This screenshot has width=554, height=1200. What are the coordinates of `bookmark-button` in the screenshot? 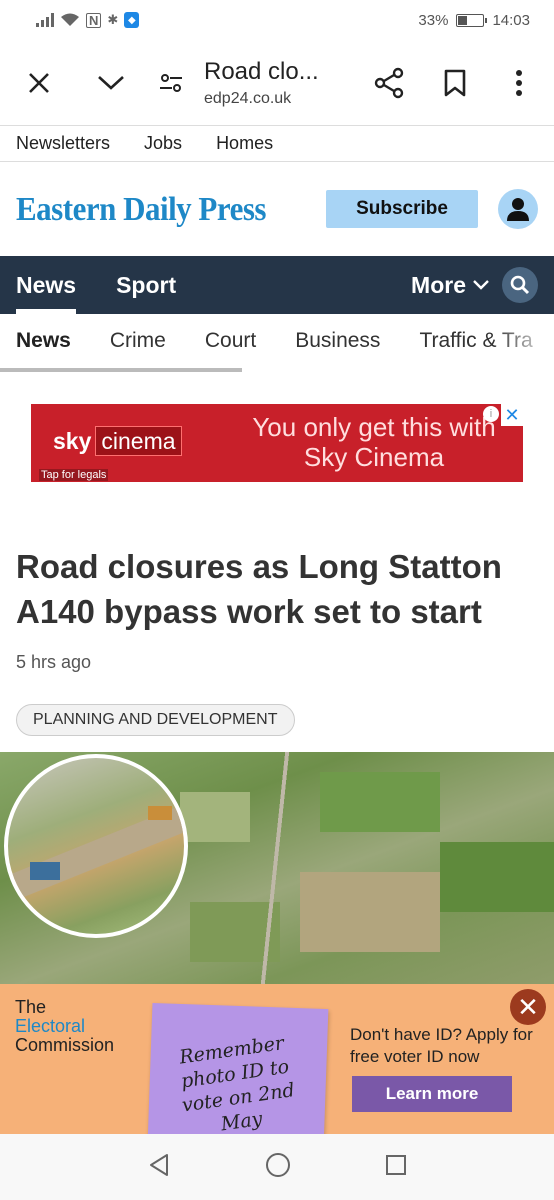 It's located at (455, 83).